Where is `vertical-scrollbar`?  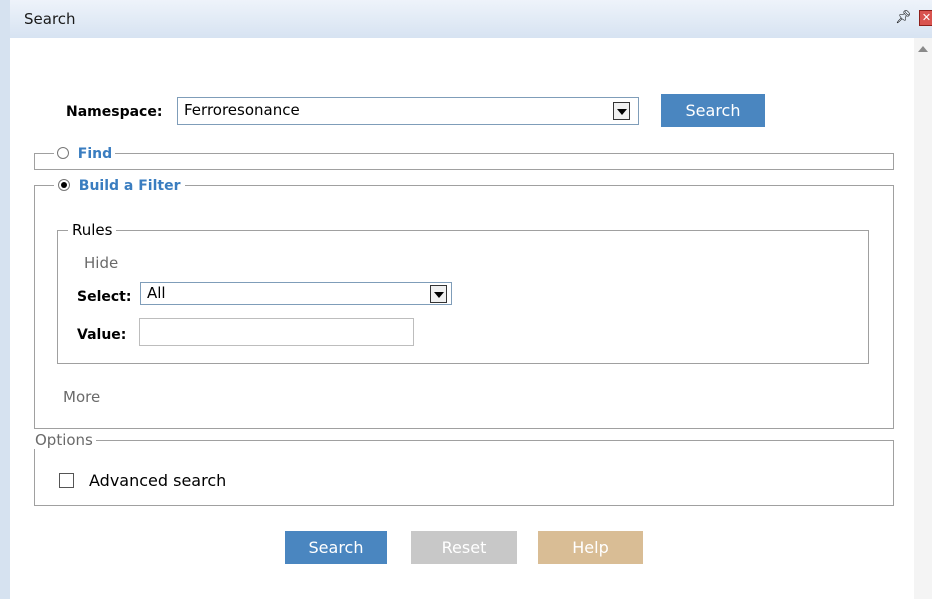
vertical-scrollbar is located at coordinates (923, 318).